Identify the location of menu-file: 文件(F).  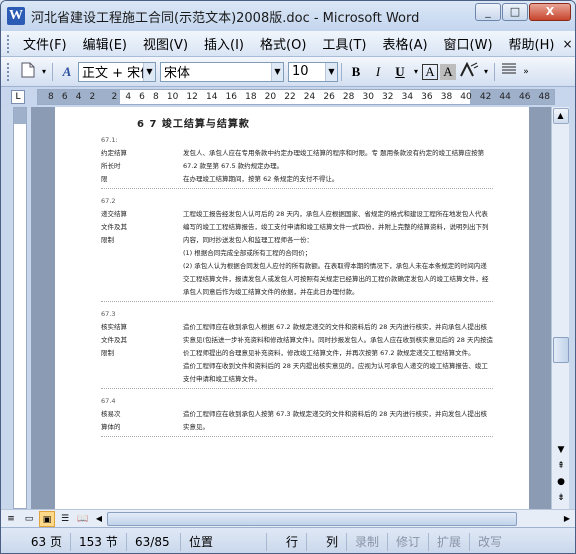
(45, 43).